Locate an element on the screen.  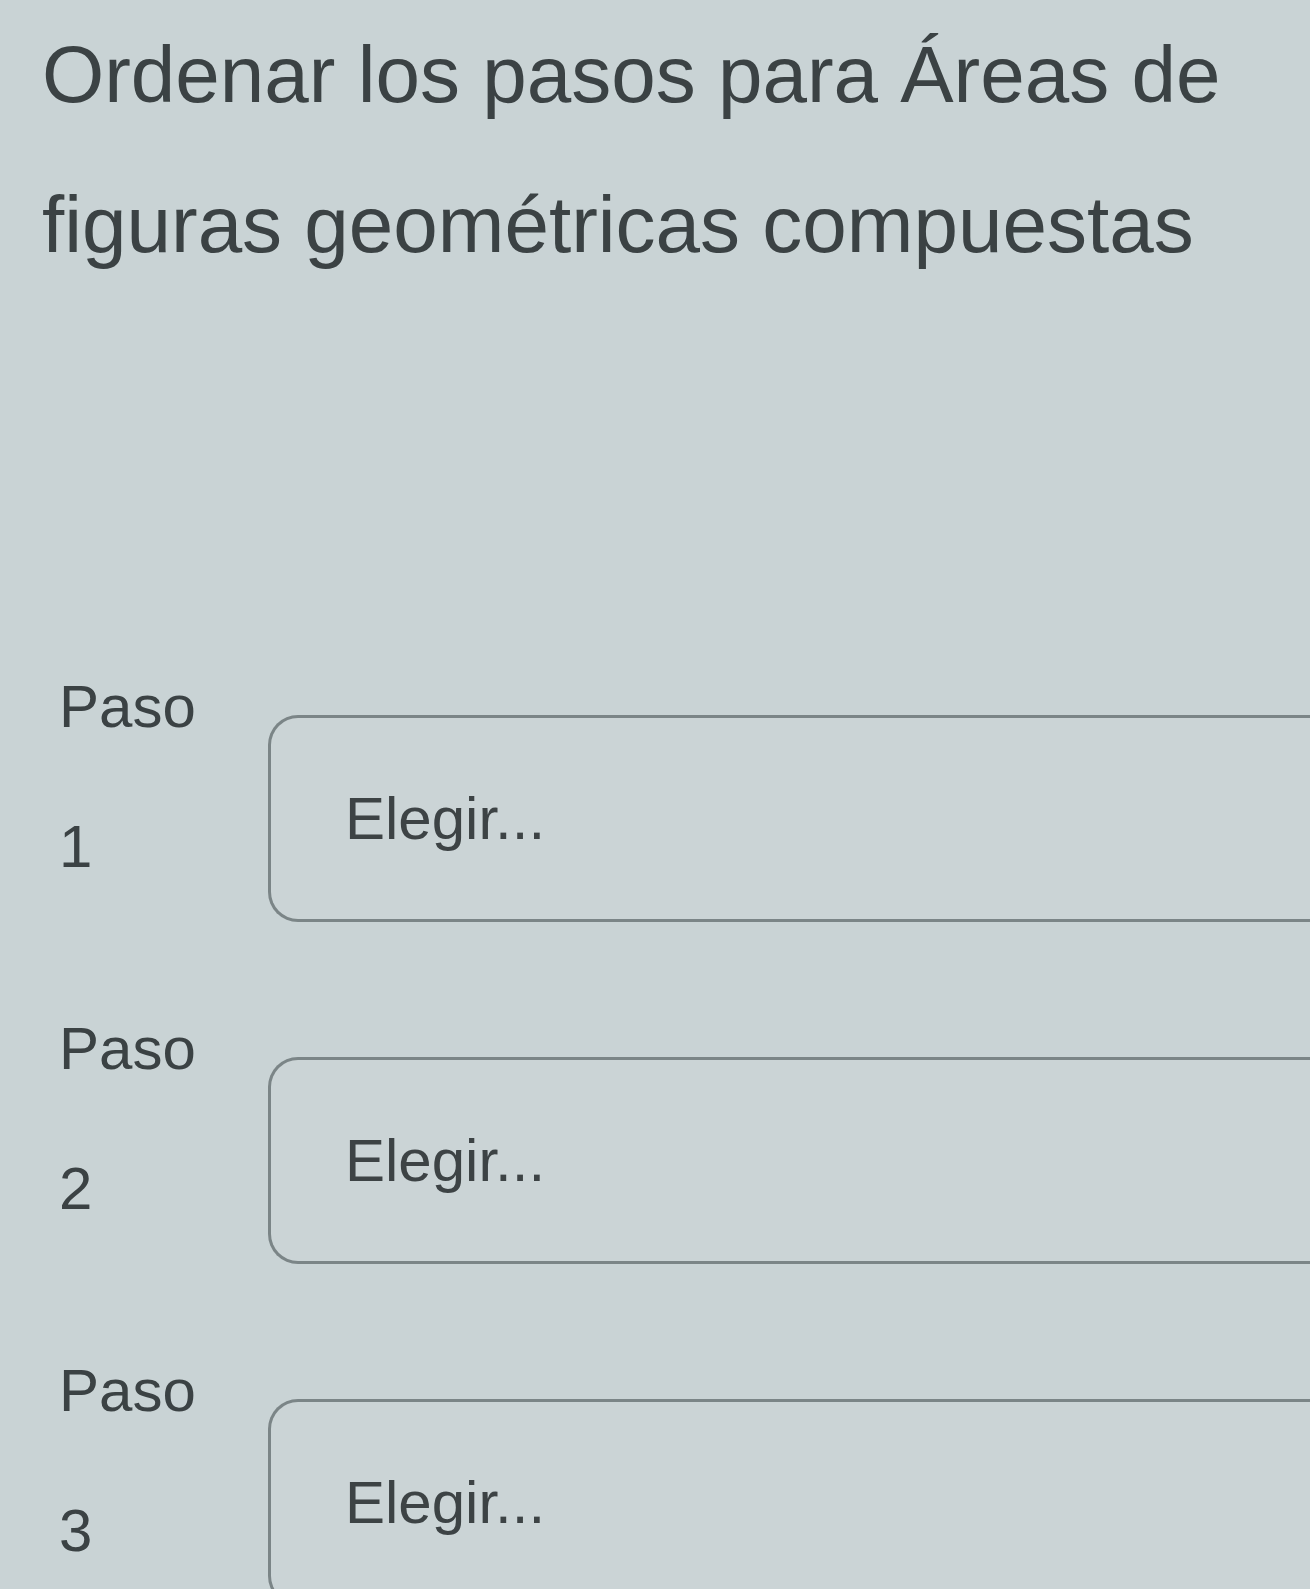
step-label: Paso 2 is located at coordinates (128, 1119).